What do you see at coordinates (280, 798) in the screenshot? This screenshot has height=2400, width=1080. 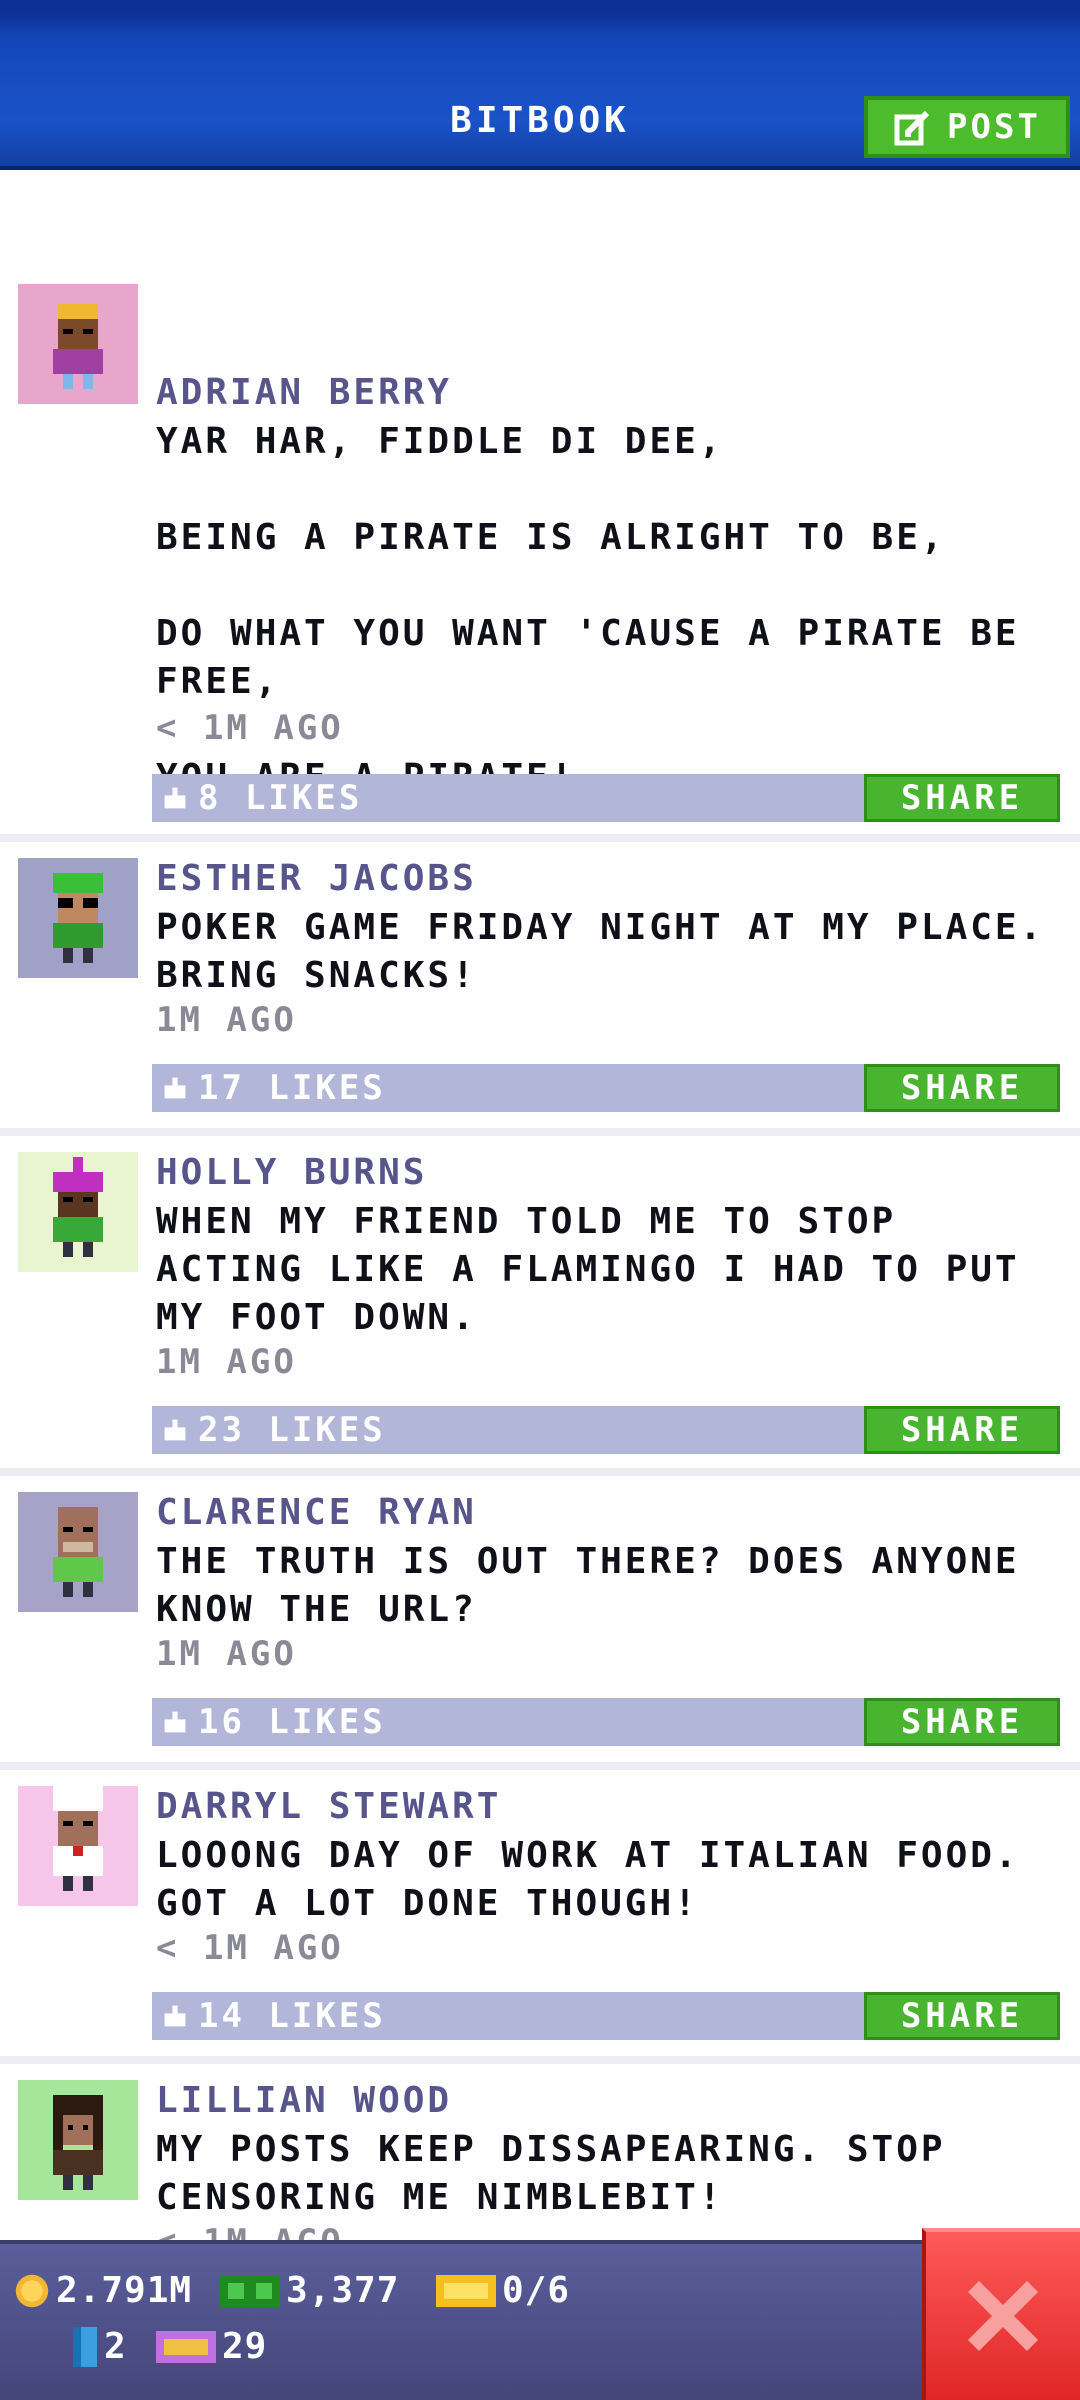 I see `like-count: 8 LIKES` at bounding box center [280, 798].